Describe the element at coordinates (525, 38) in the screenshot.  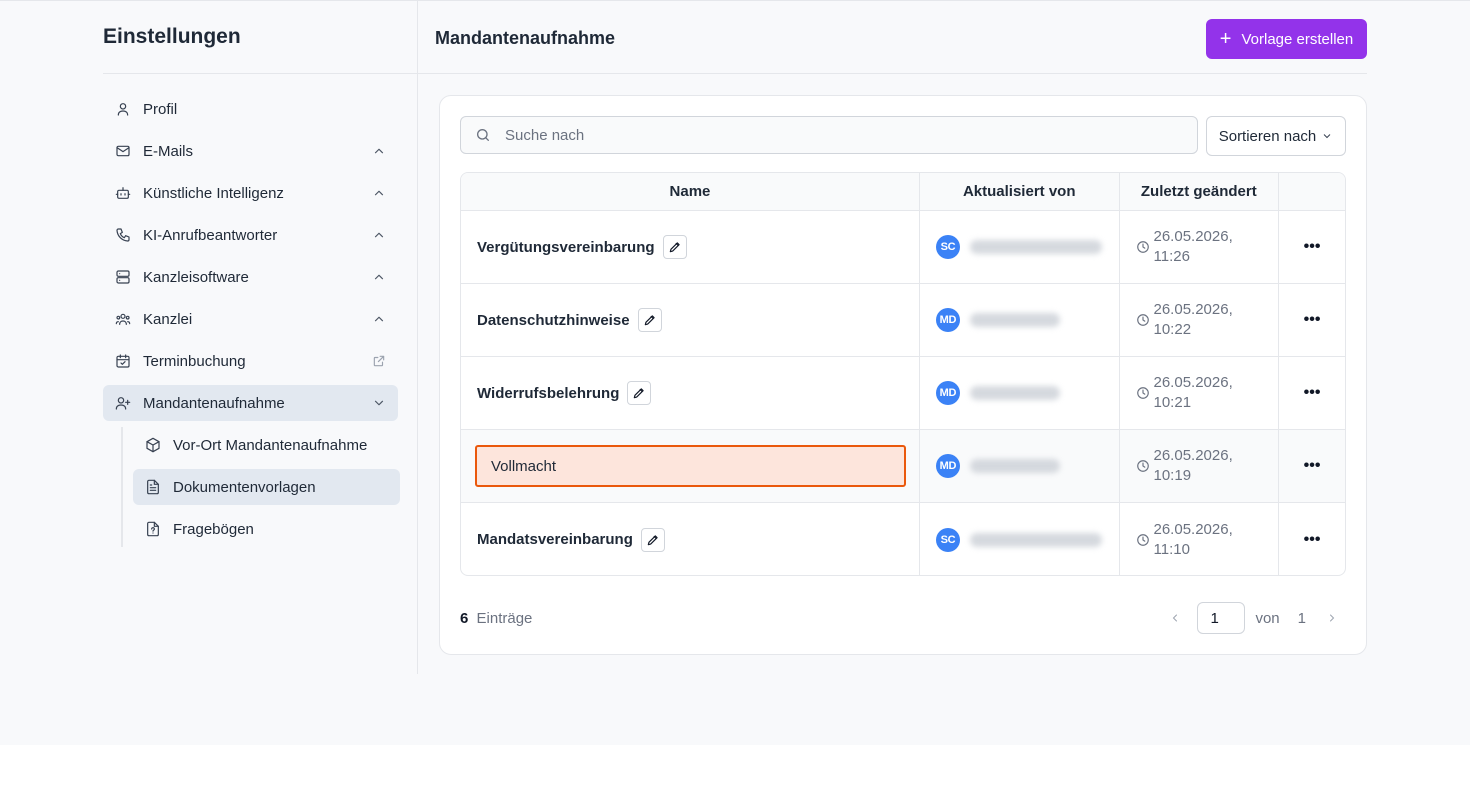
I see `page-title: Mandantenaufnahme` at that location.